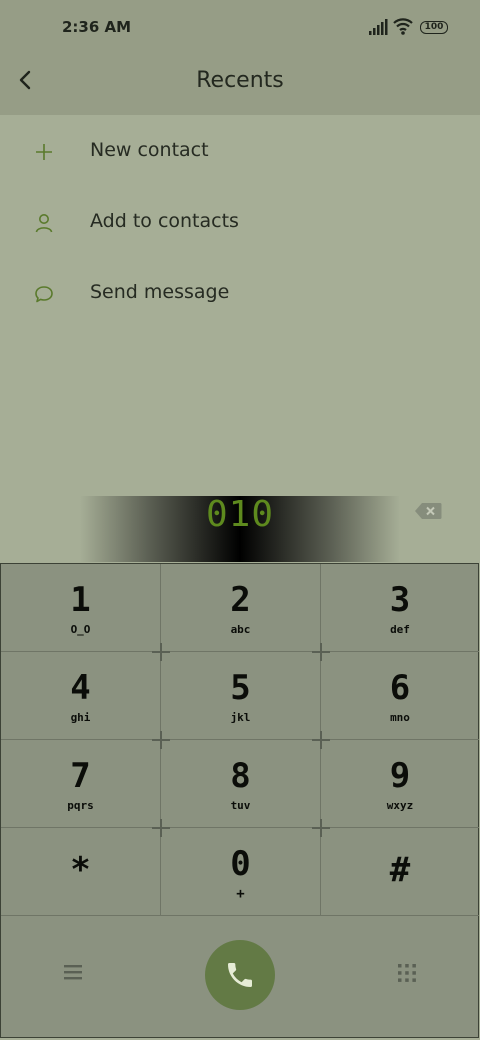 Image resolution: width=480 pixels, height=1040 pixels. I want to click on key-digit: 1, so click(80, 600).